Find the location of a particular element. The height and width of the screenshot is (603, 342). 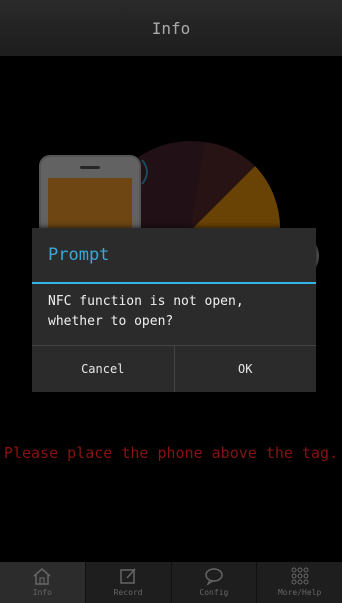

tab-record: Record is located at coordinates (127, 582).